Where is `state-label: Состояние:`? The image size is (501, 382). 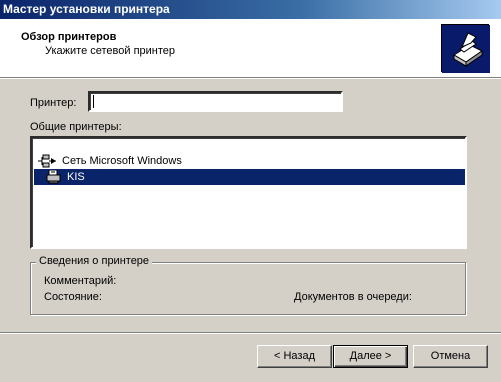
state-label: Состояние: is located at coordinates (73, 297).